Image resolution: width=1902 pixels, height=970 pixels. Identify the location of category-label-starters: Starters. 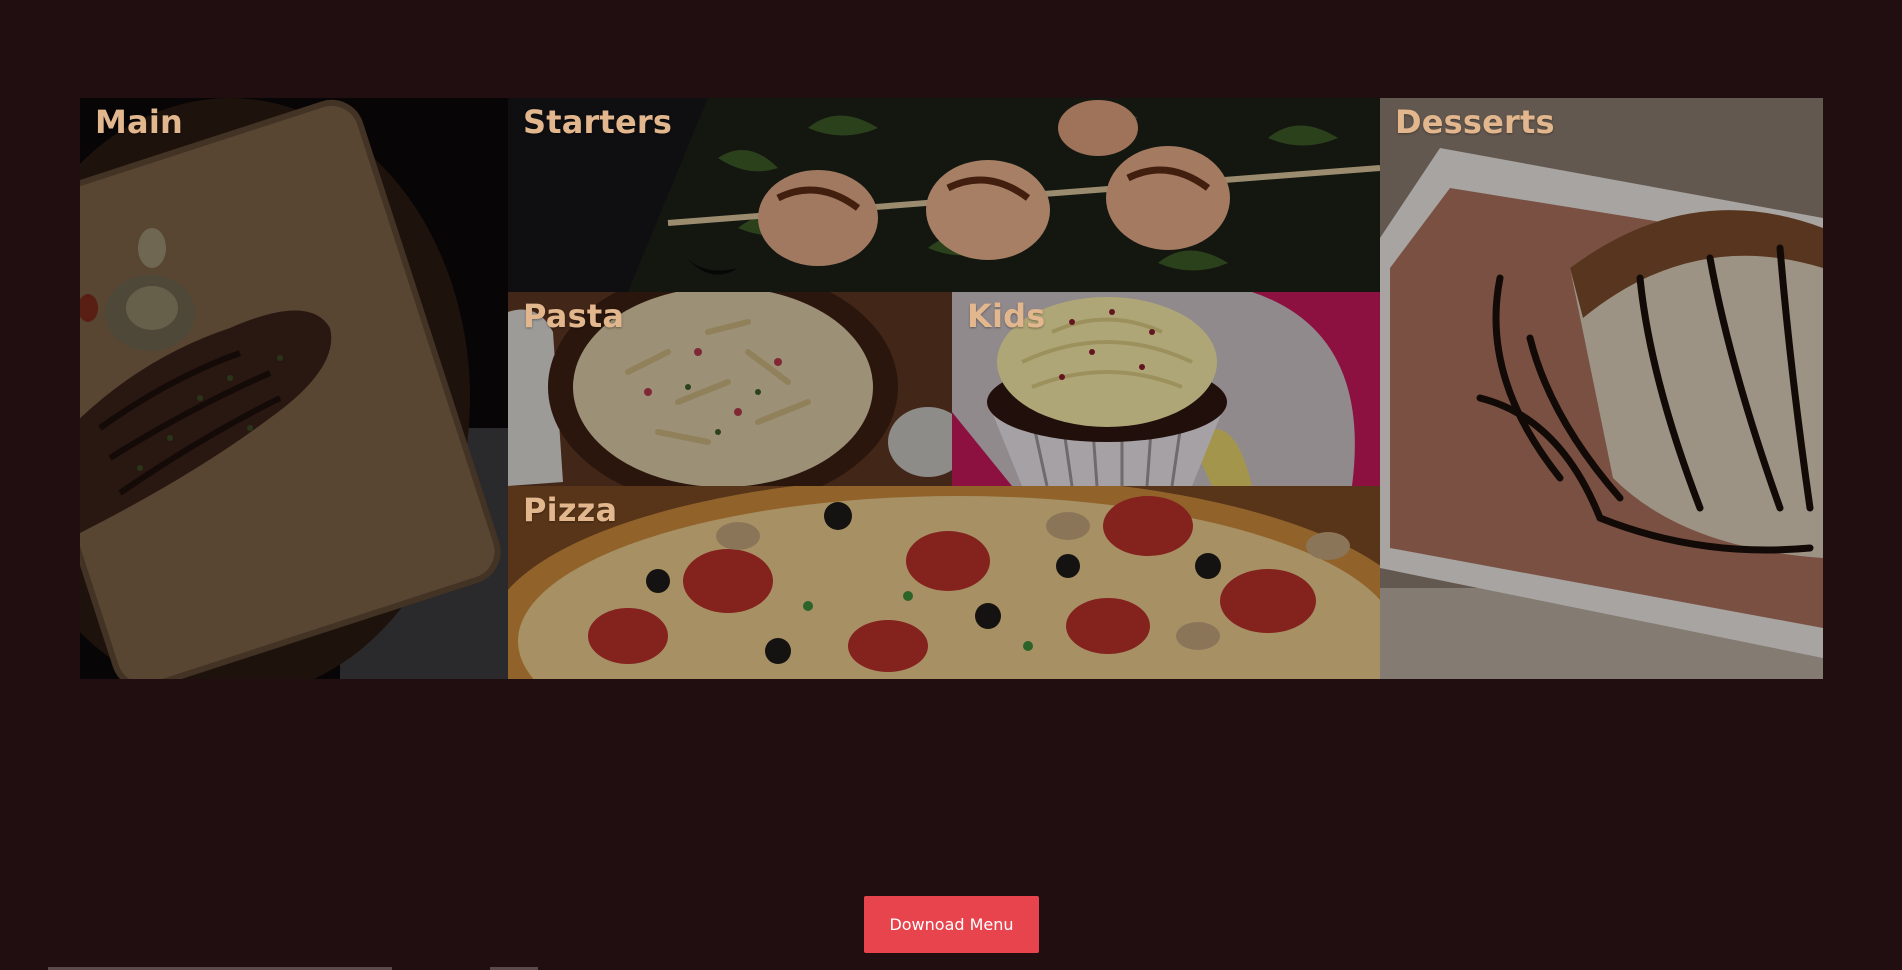
(598, 122).